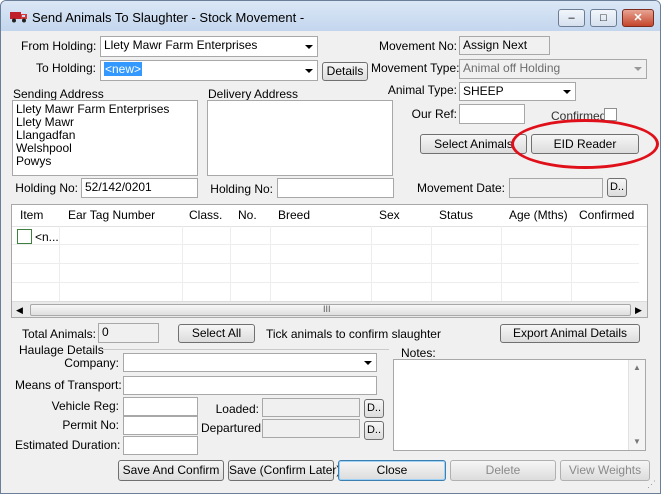 The height and width of the screenshot is (494, 661). Describe the element at coordinates (241, 189) in the screenshot. I see `delivery-holding-no-label: Holding No:` at that location.